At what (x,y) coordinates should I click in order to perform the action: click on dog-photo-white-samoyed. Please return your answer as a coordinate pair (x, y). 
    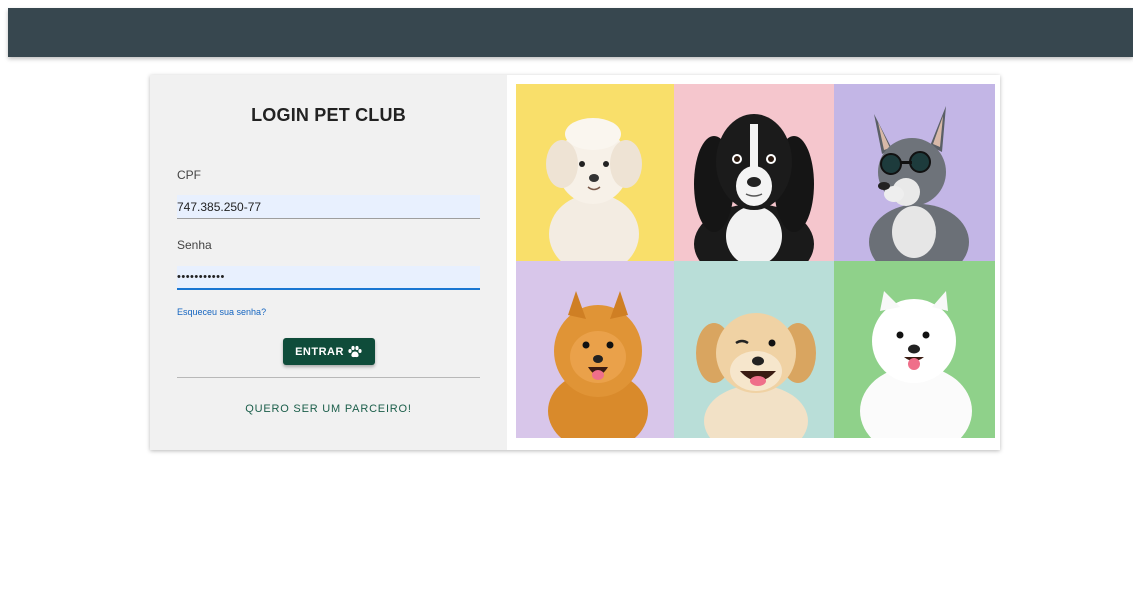
    Looking at the image, I should click on (914, 349).